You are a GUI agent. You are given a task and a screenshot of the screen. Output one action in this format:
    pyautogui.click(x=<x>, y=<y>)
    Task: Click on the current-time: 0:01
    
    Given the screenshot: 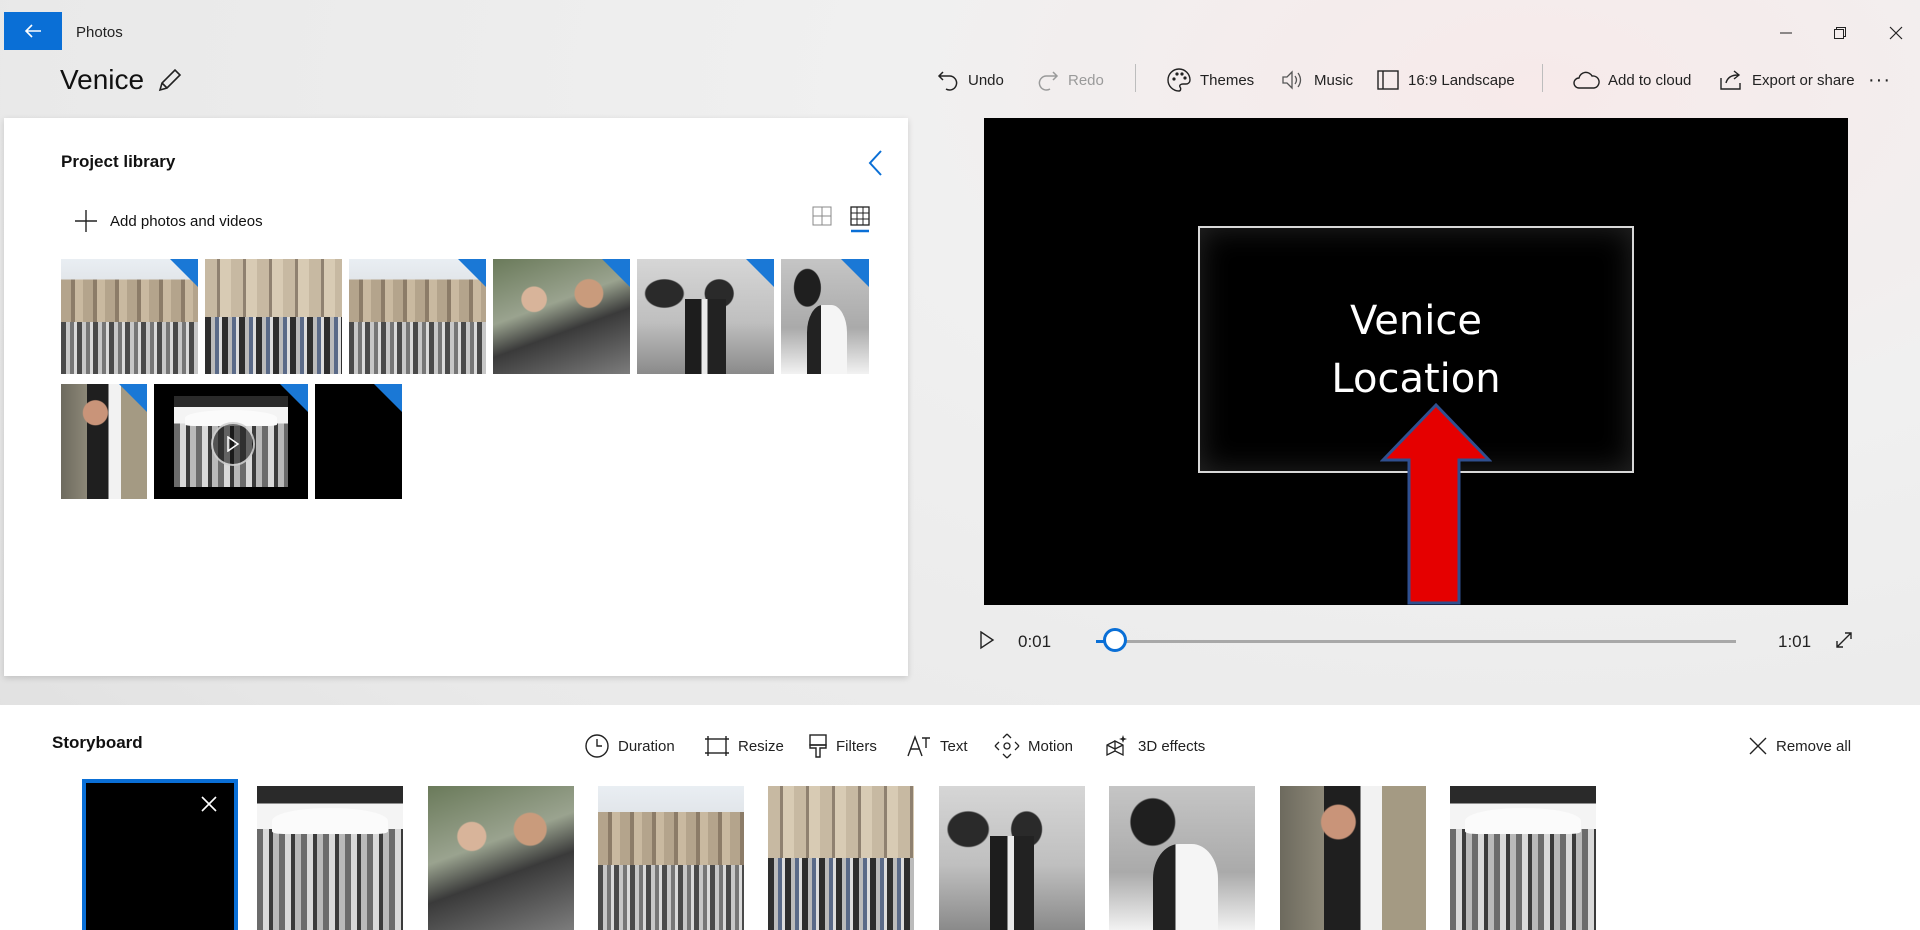 What is the action you would take?
    pyautogui.click(x=1035, y=641)
    